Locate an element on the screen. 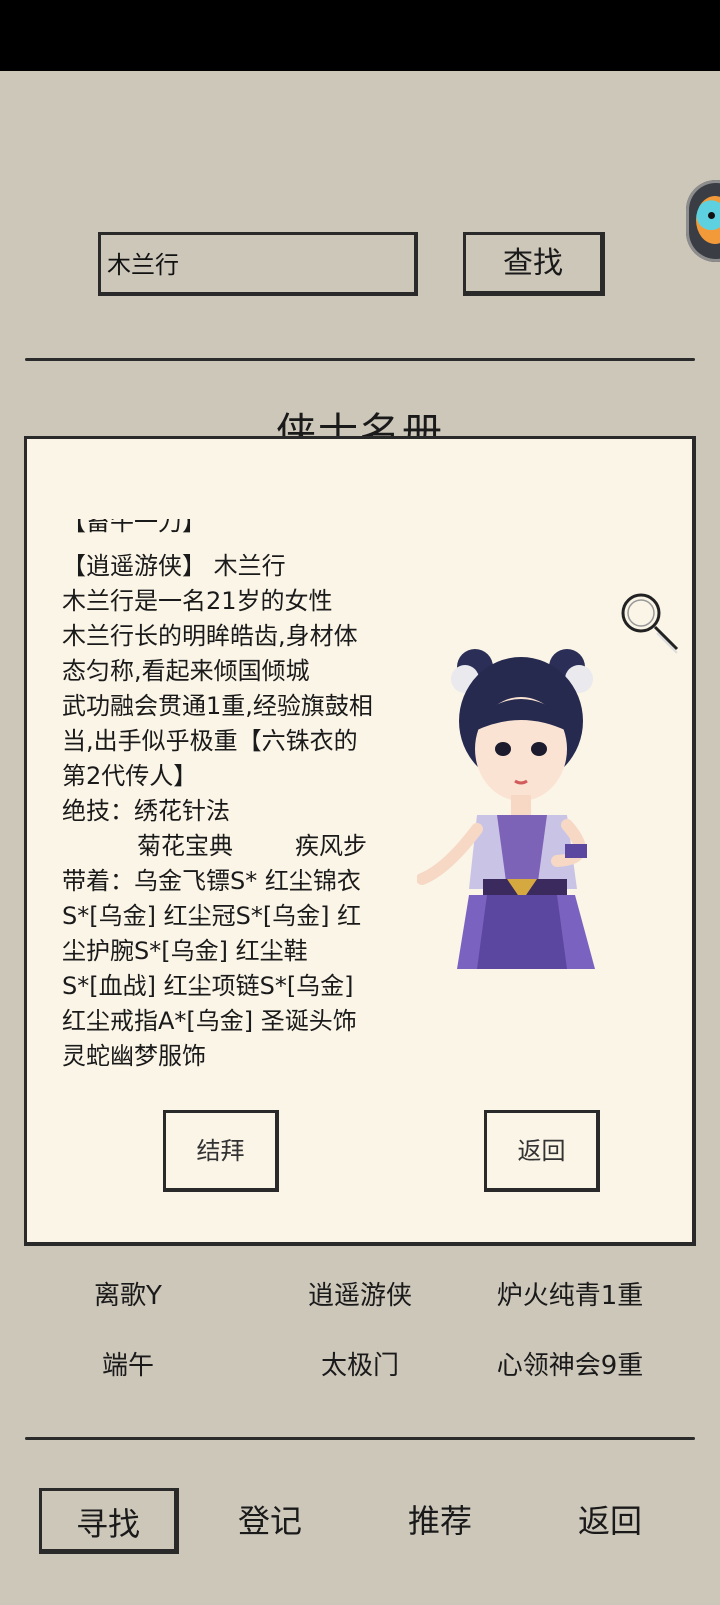 This screenshot has width=720, height=1605. tab-recommend: 推荐 is located at coordinates (440, 1521).